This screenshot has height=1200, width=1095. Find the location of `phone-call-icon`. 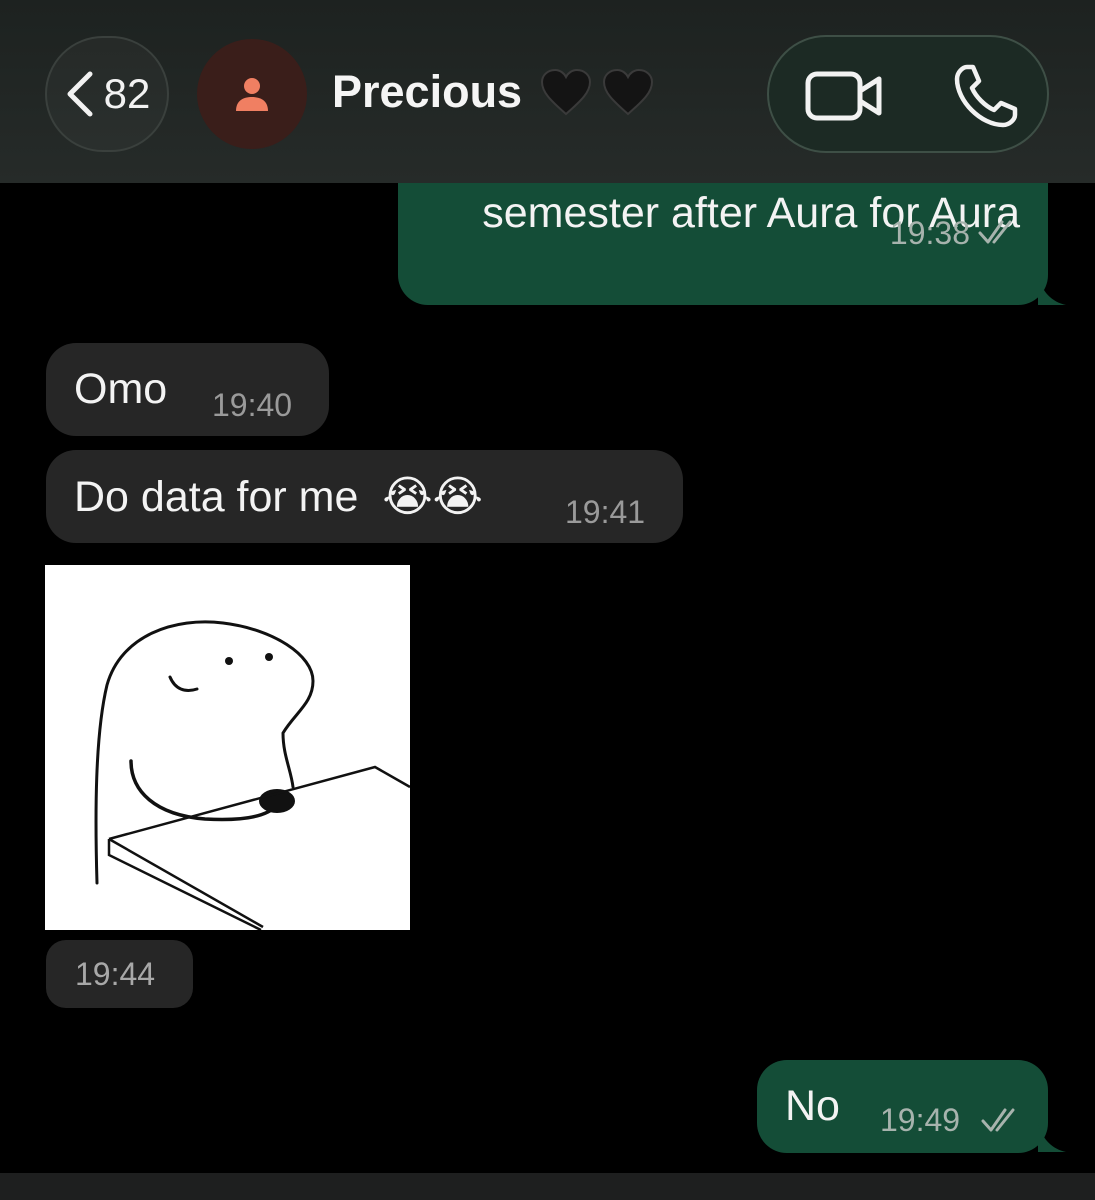

phone-call-icon is located at coordinates (986, 96).